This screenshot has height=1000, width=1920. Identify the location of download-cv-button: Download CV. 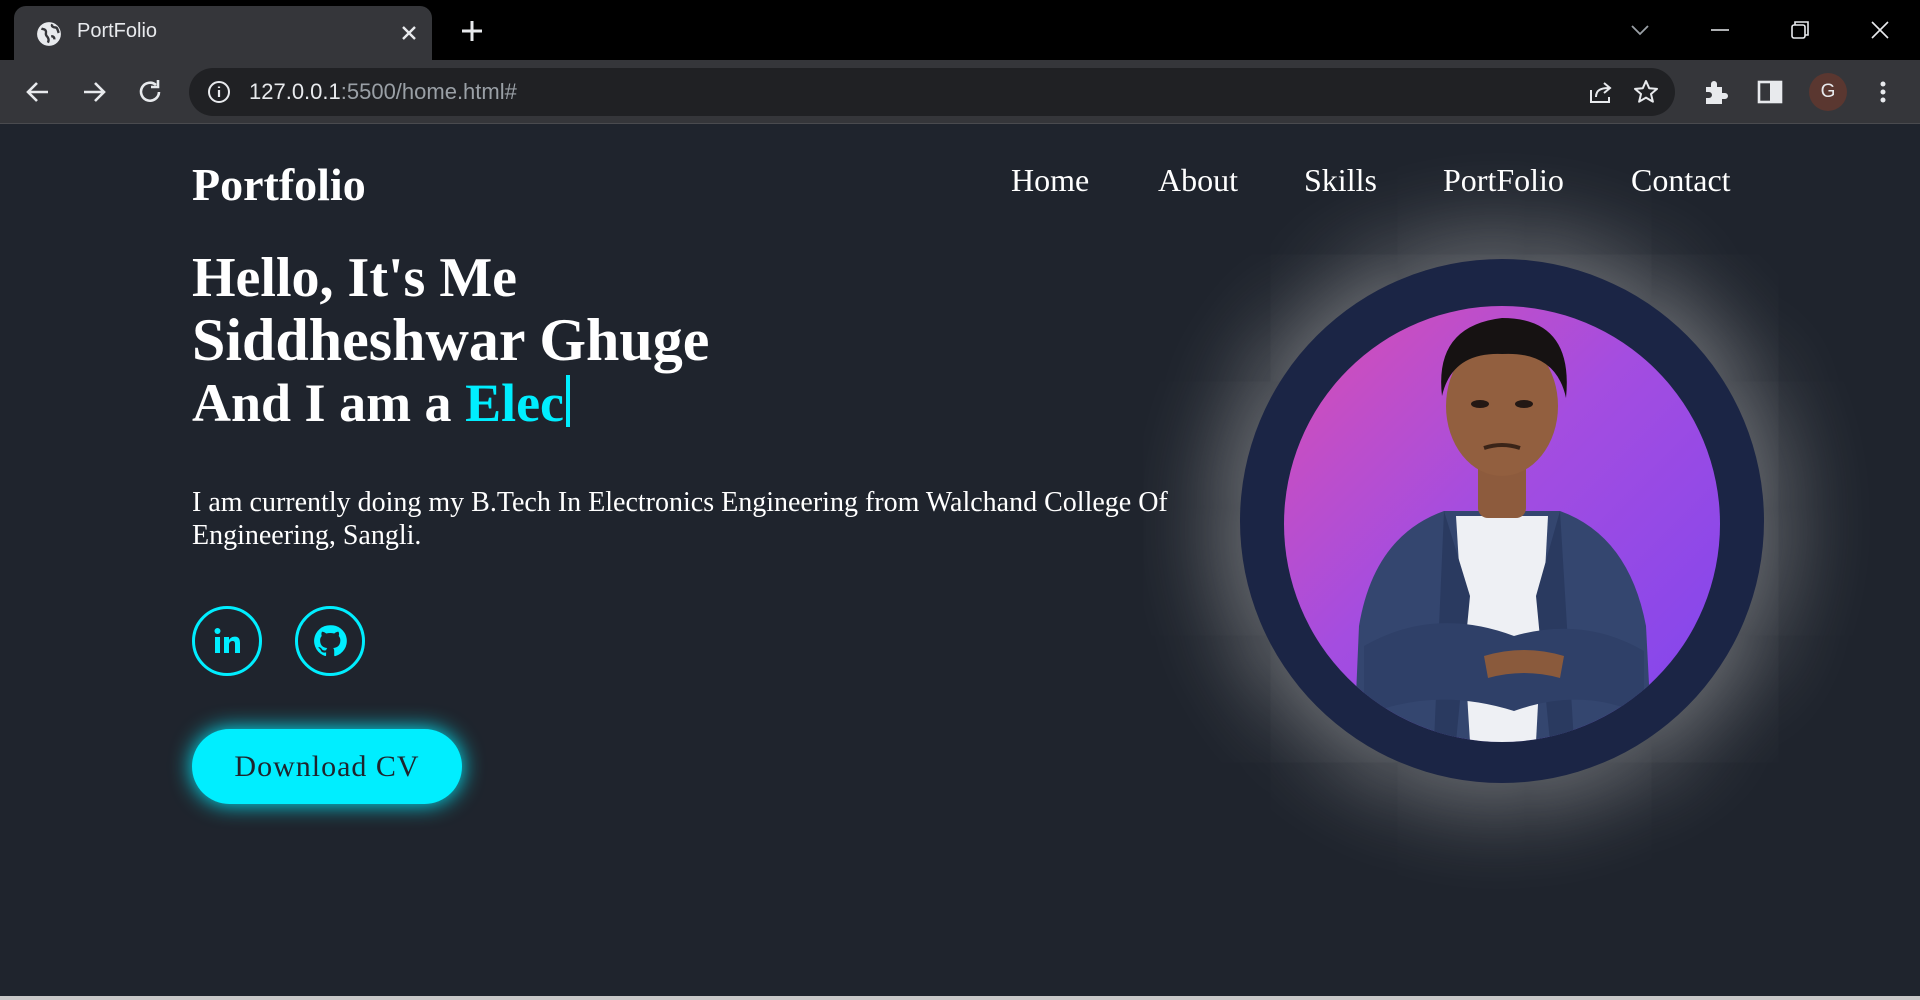
(327, 766).